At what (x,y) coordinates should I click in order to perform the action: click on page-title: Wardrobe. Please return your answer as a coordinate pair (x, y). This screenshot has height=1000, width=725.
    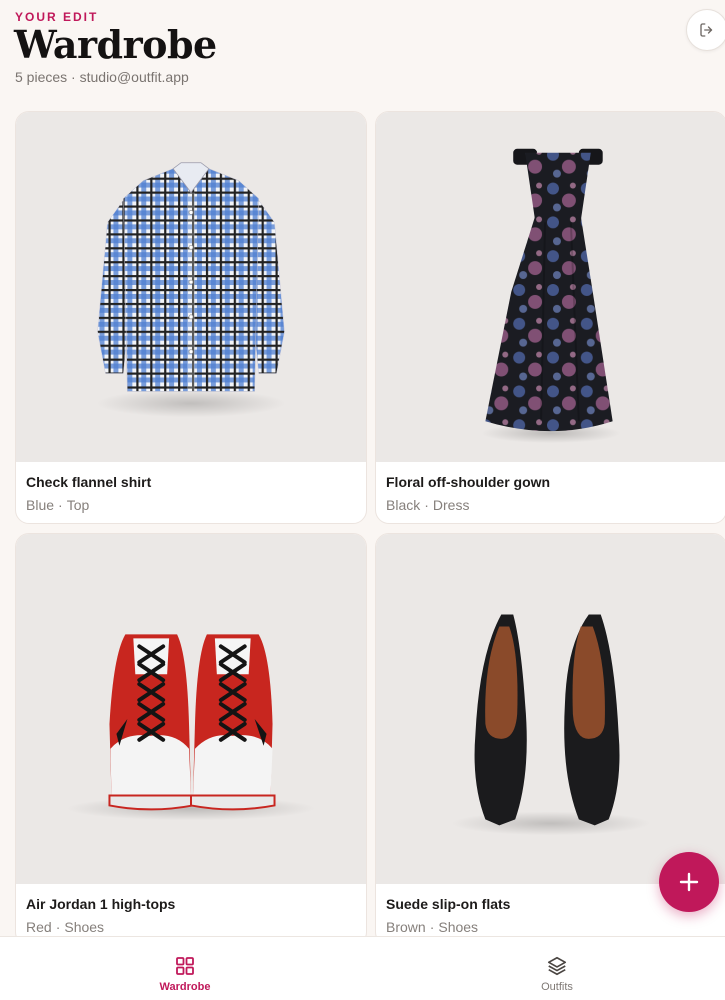
    Looking at the image, I should click on (115, 44).